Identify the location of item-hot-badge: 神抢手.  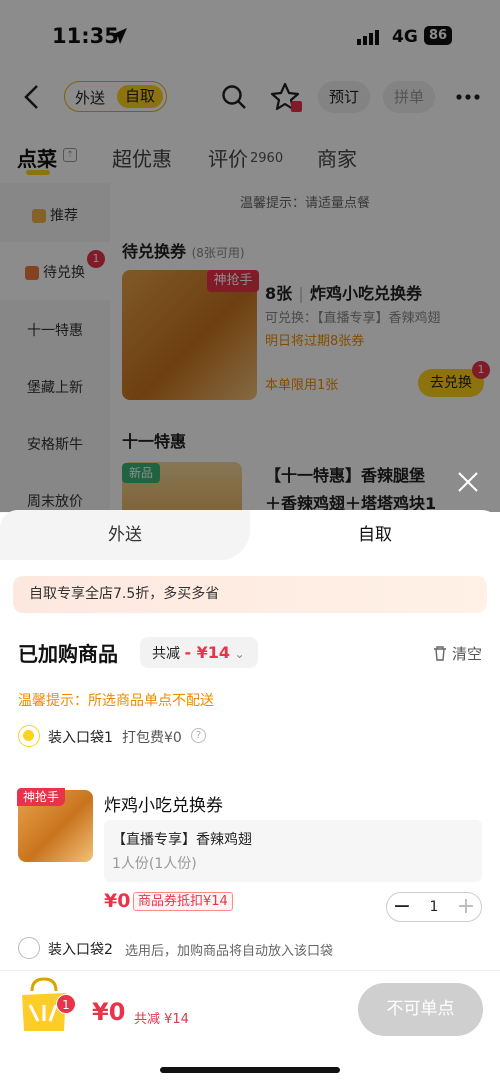
(41, 797).